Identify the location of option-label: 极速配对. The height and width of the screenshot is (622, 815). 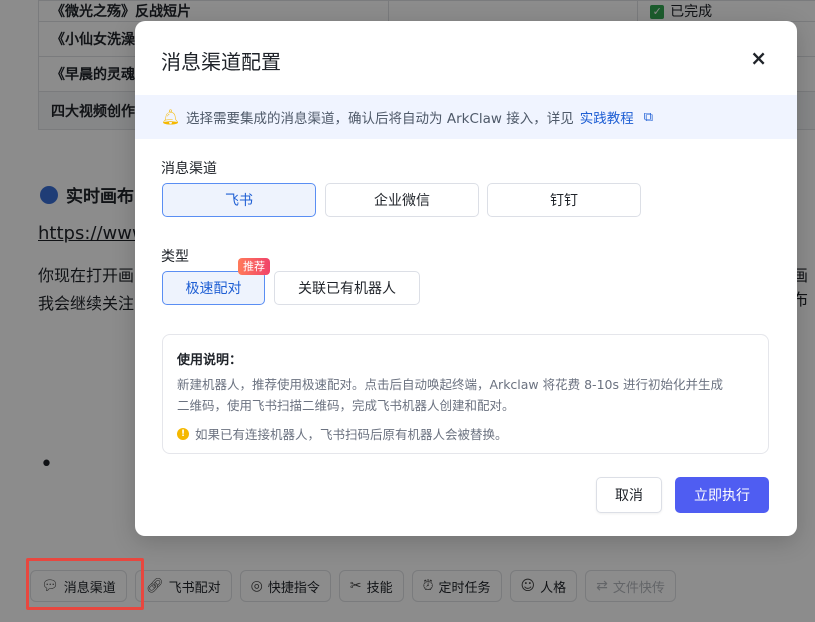
(213, 289).